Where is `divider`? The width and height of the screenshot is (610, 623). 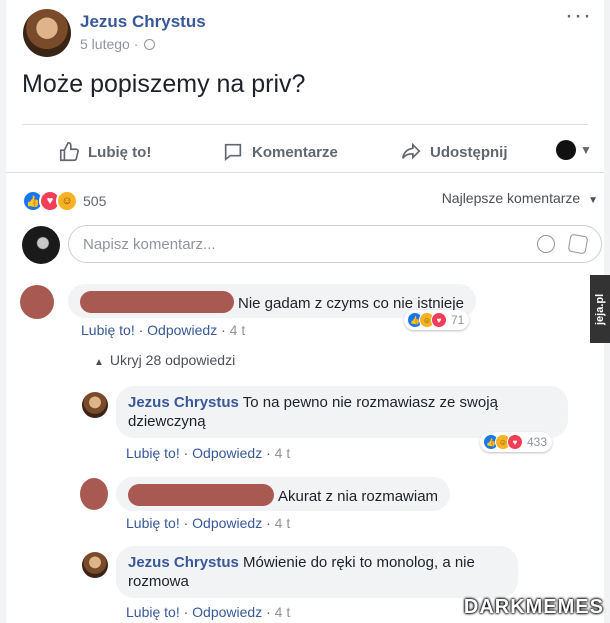
divider is located at coordinates (305, 124).